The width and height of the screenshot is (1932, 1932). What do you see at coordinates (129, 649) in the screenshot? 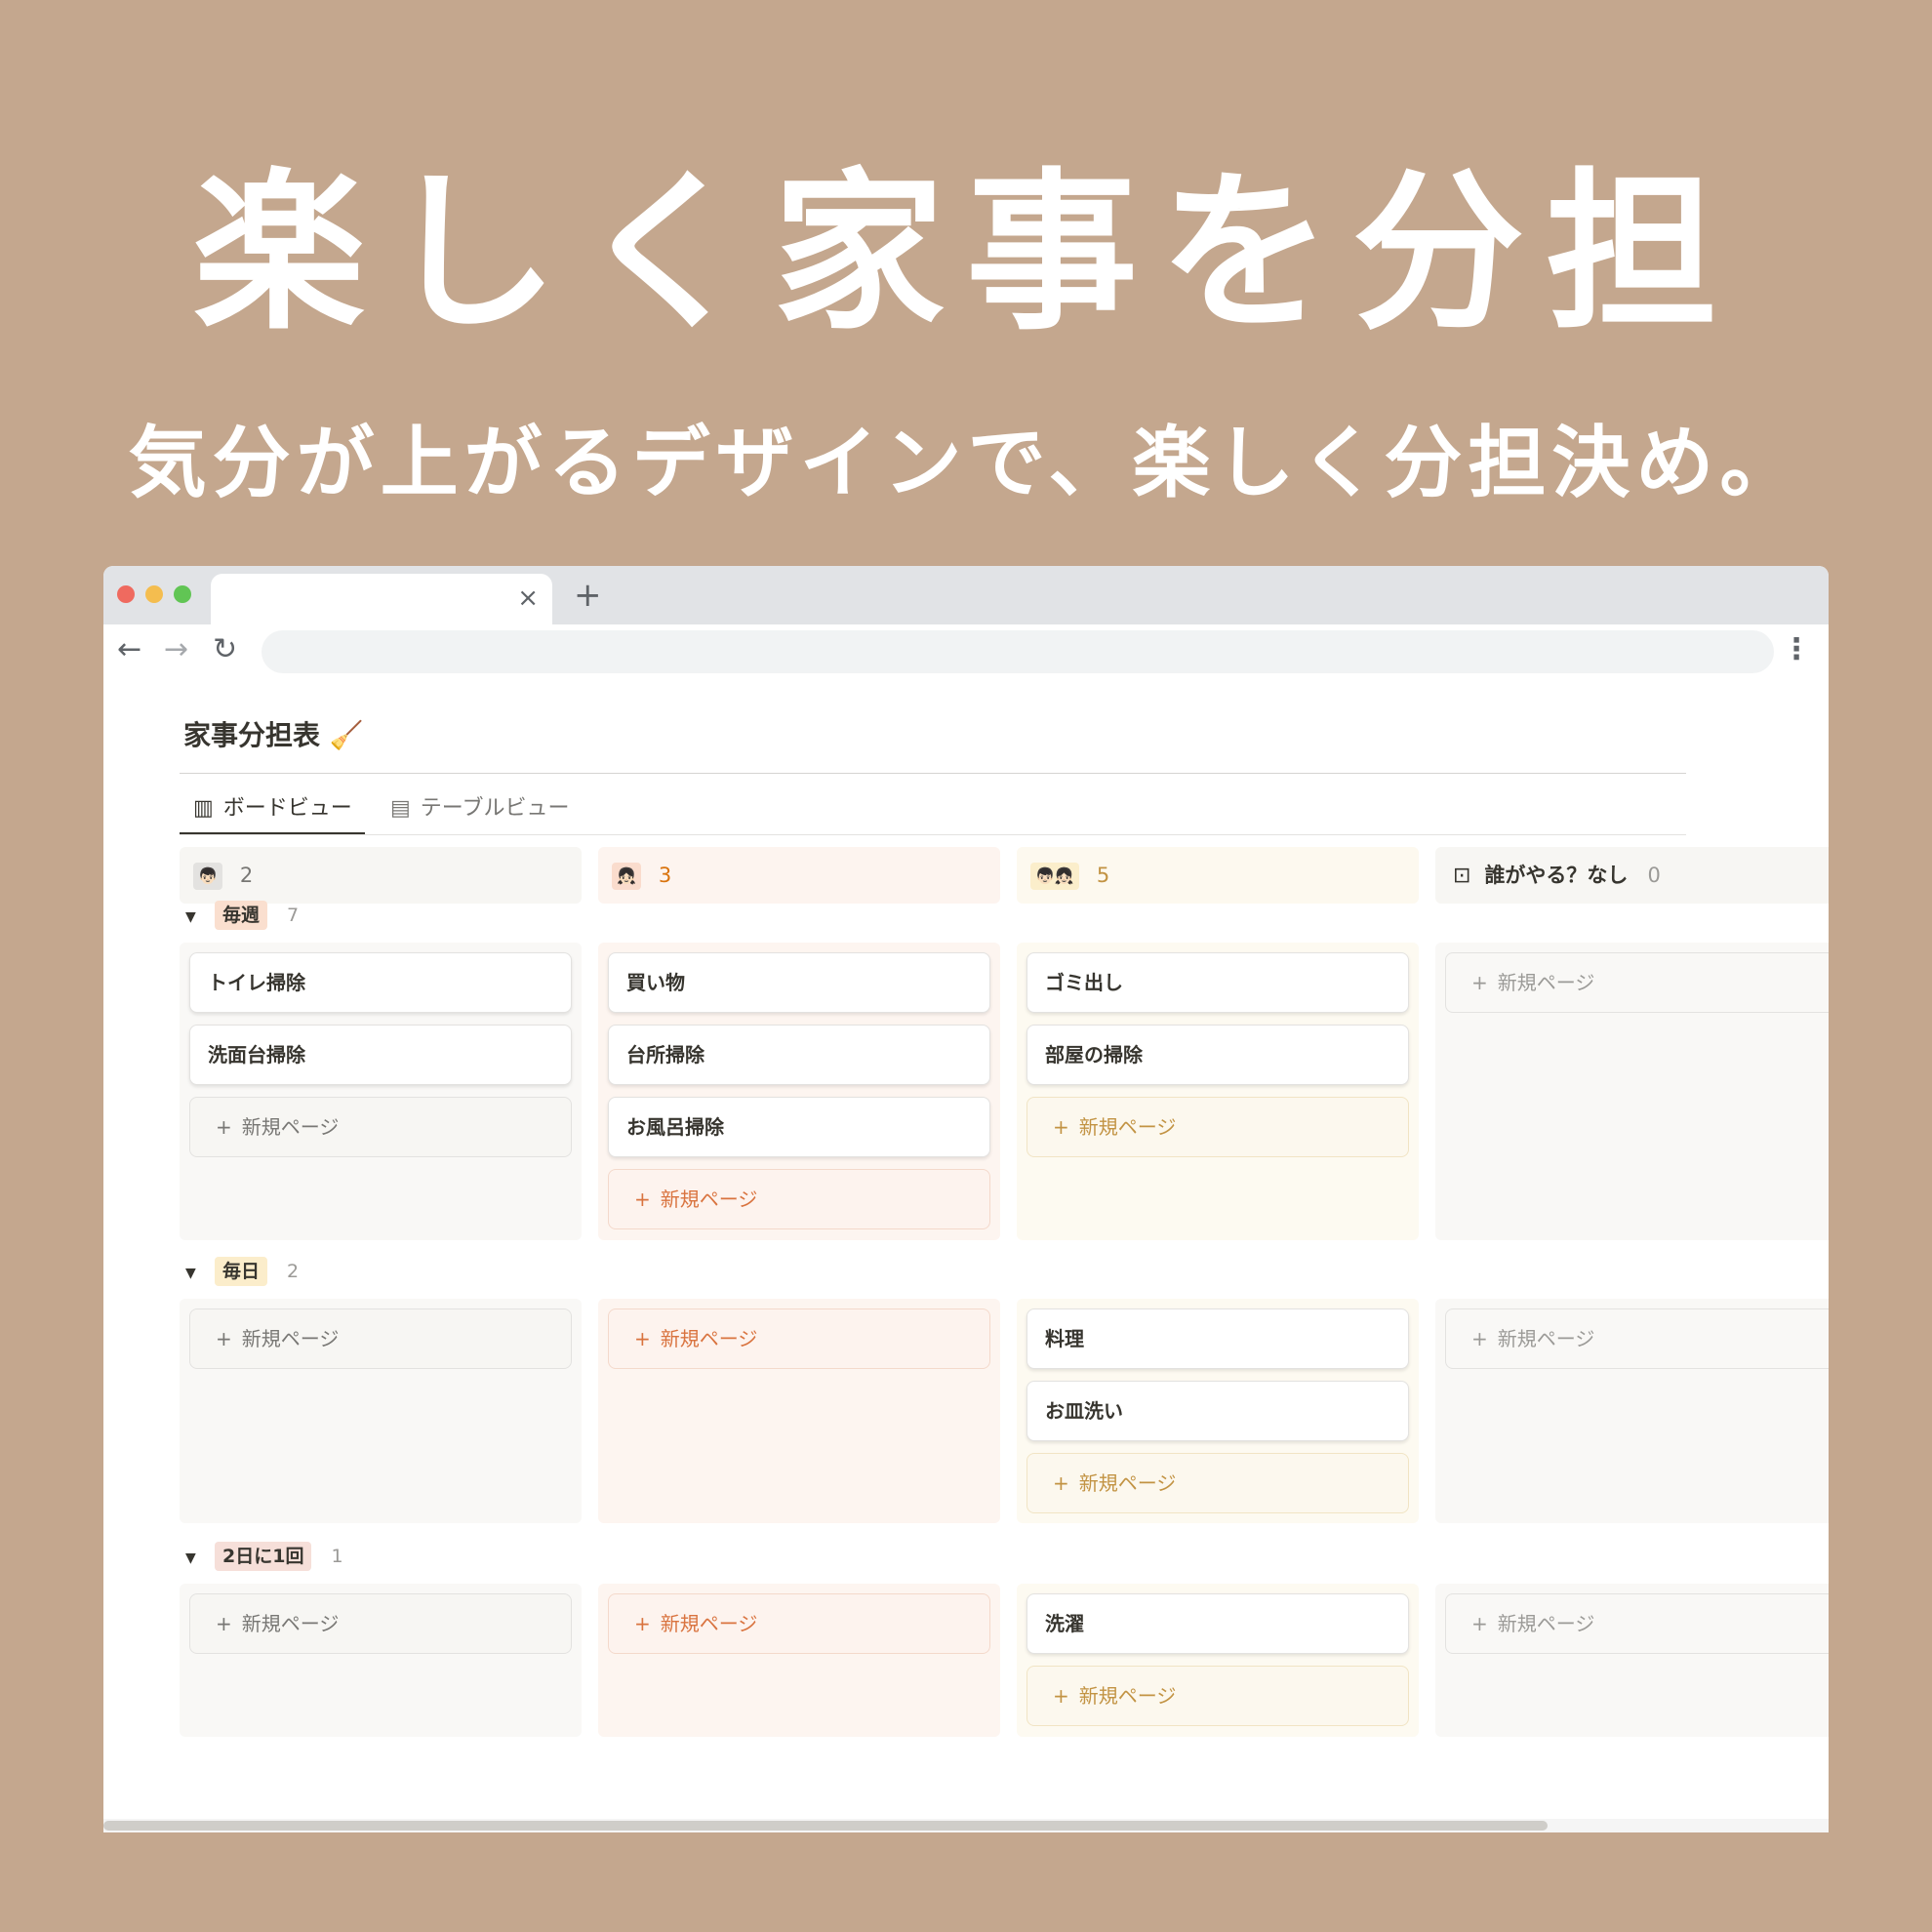
I see `back-arrow-icon: ←` at bounding box center [129, 649].